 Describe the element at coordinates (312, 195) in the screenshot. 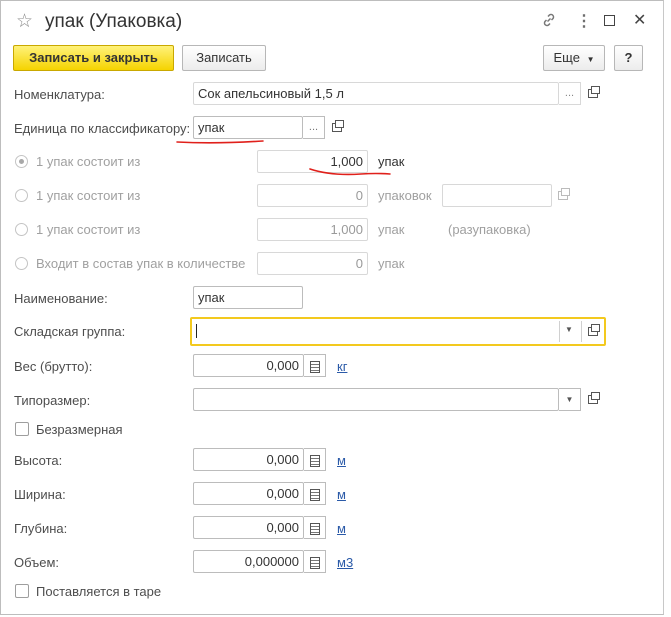

I see `option-2-value: 0` at that location.